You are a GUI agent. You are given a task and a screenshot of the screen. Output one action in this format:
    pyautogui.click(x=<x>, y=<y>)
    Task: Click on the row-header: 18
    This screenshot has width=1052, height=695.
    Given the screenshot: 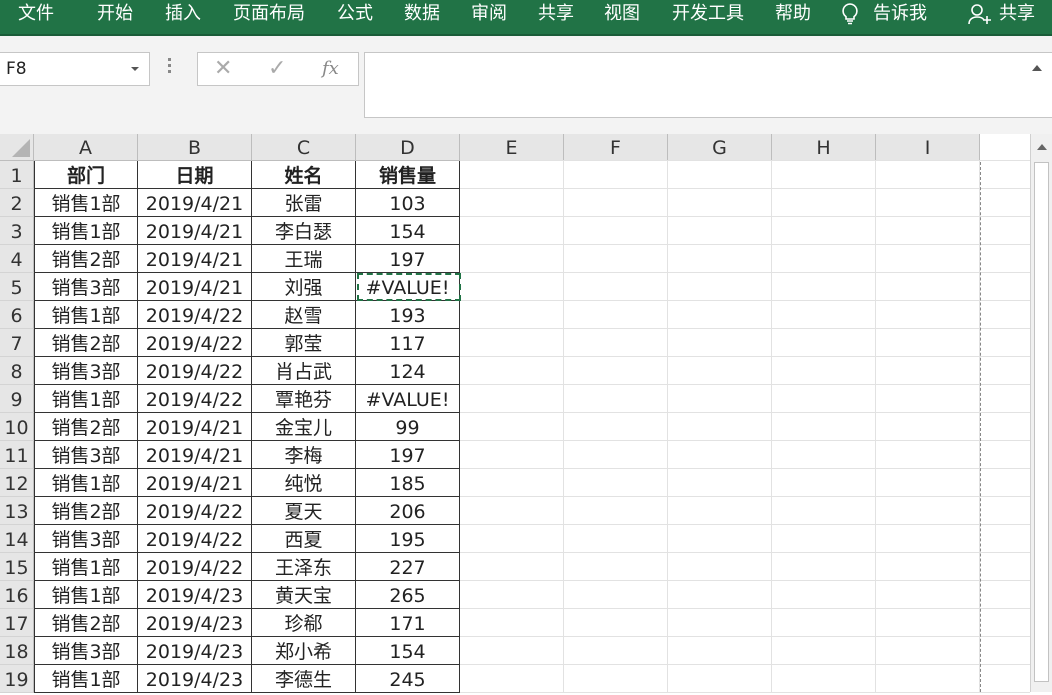 What is the action you would take?
    pyautogui.click(x=17, y=651)
    